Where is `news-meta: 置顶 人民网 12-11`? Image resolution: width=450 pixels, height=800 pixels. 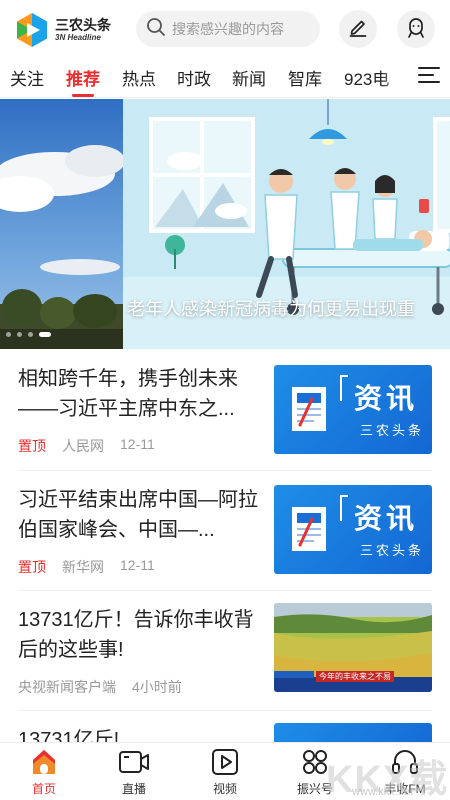 news-meta: 置顶 人民网 12-11 is located at coordinates (86, 446).